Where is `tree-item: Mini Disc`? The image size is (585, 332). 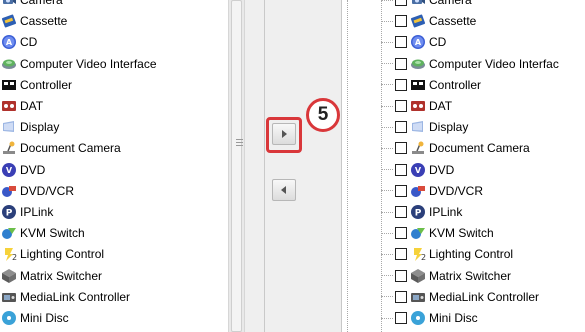 tree-item: Mini Disc is located at coordinates (429, 318).